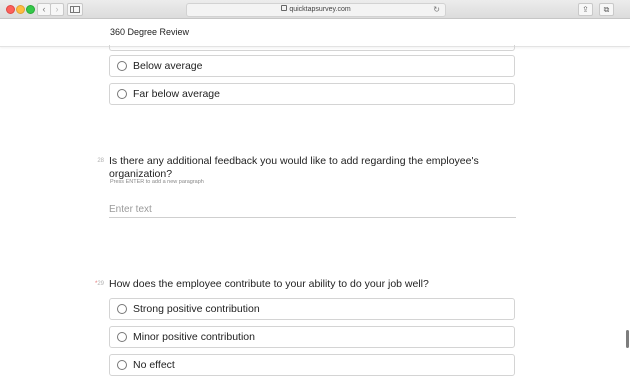  Describe the element at coordinates (10, 9) in the screenshot. I see `close-window-icon` at that location.